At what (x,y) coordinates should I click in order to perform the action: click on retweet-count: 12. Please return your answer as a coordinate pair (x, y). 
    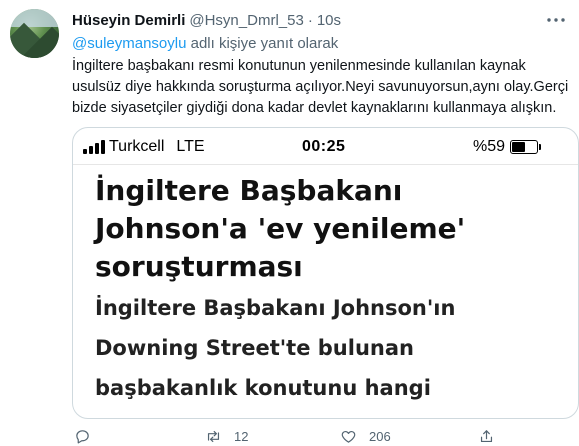
    Looking at the image, I should click on (241, 436).